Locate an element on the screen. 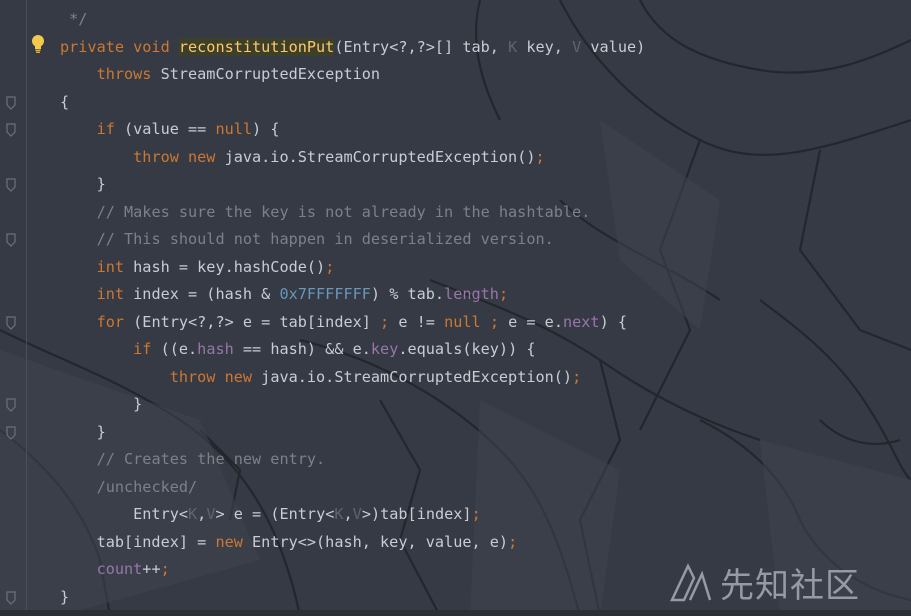  code-token: >)tab[index] is located at coordinates (416, 514).